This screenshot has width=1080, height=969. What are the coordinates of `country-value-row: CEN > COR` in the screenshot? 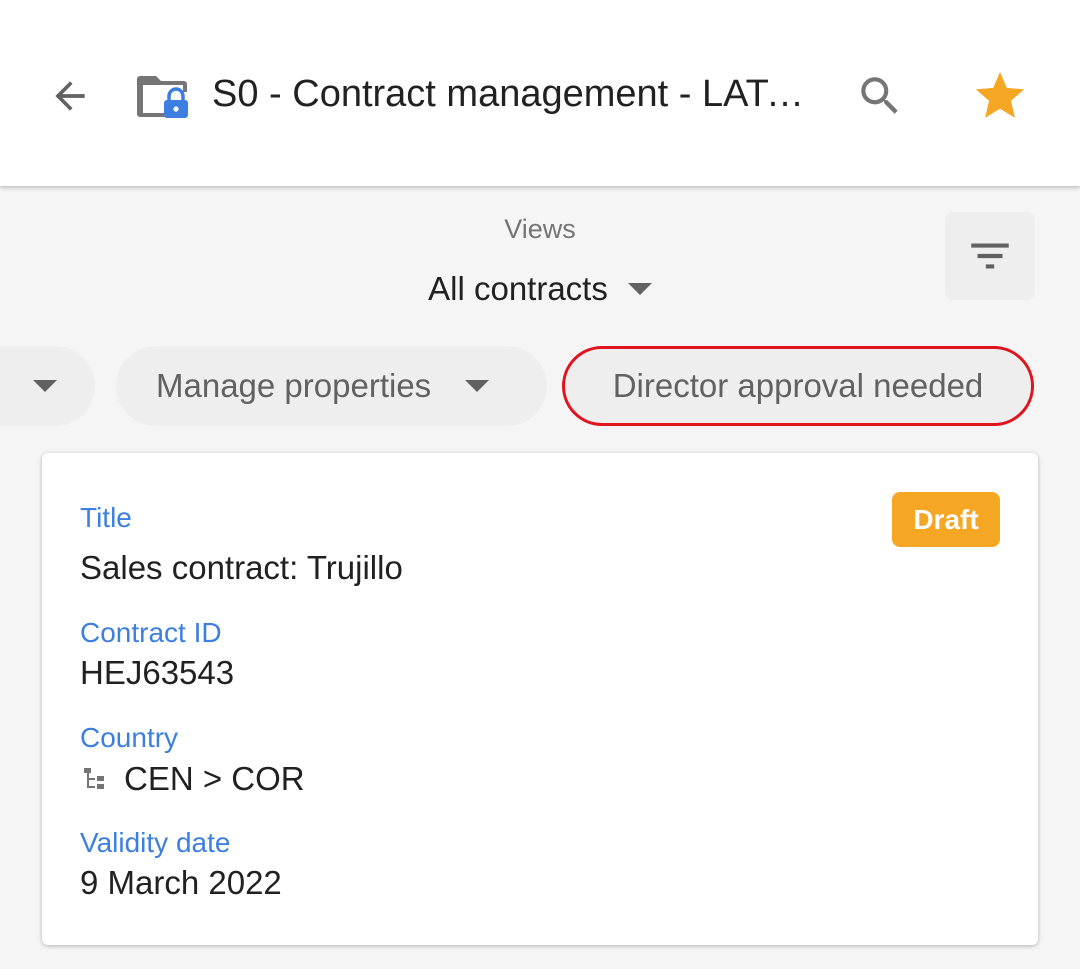 It's located at (192, 779).